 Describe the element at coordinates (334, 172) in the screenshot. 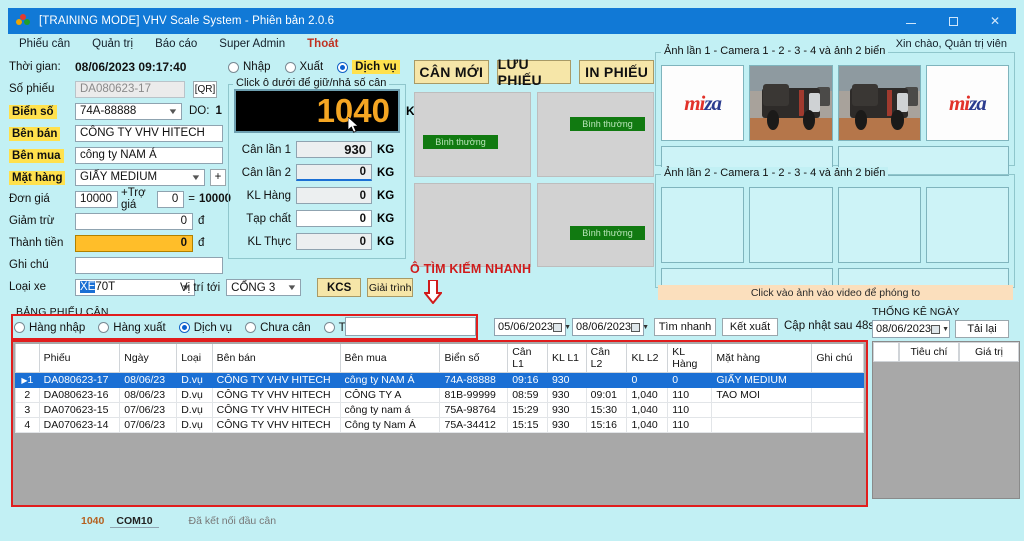

I see `weigh-value-2: 0` at that location.